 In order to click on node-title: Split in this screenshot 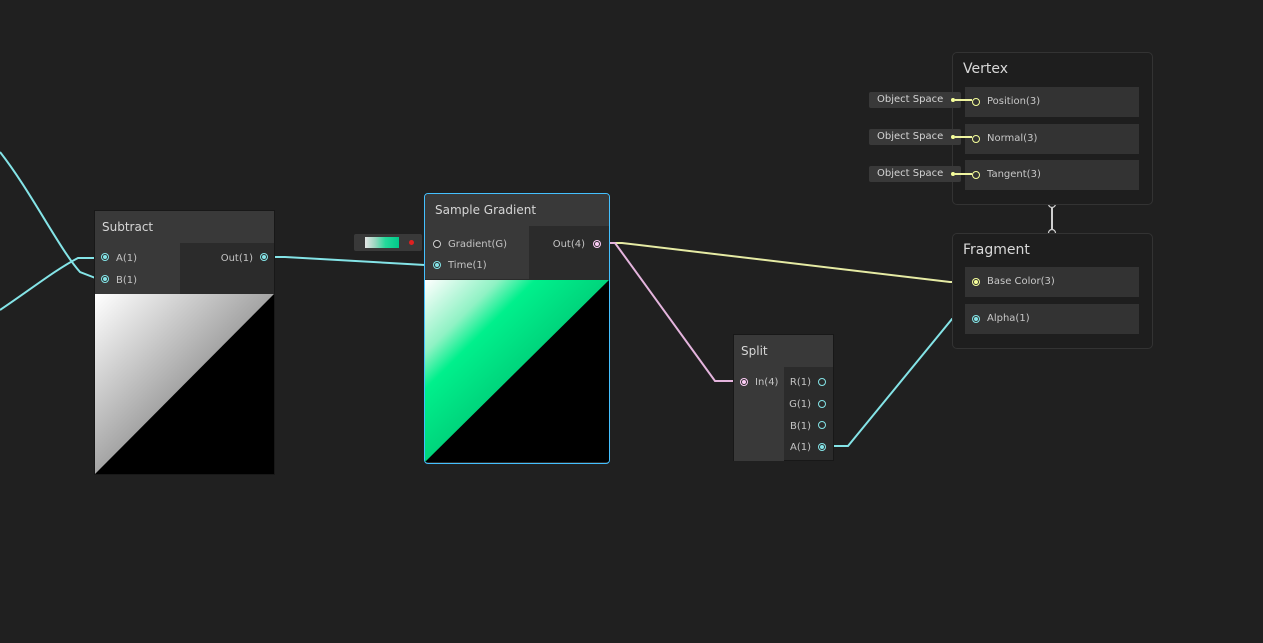, I will do `click(783, 351)`.